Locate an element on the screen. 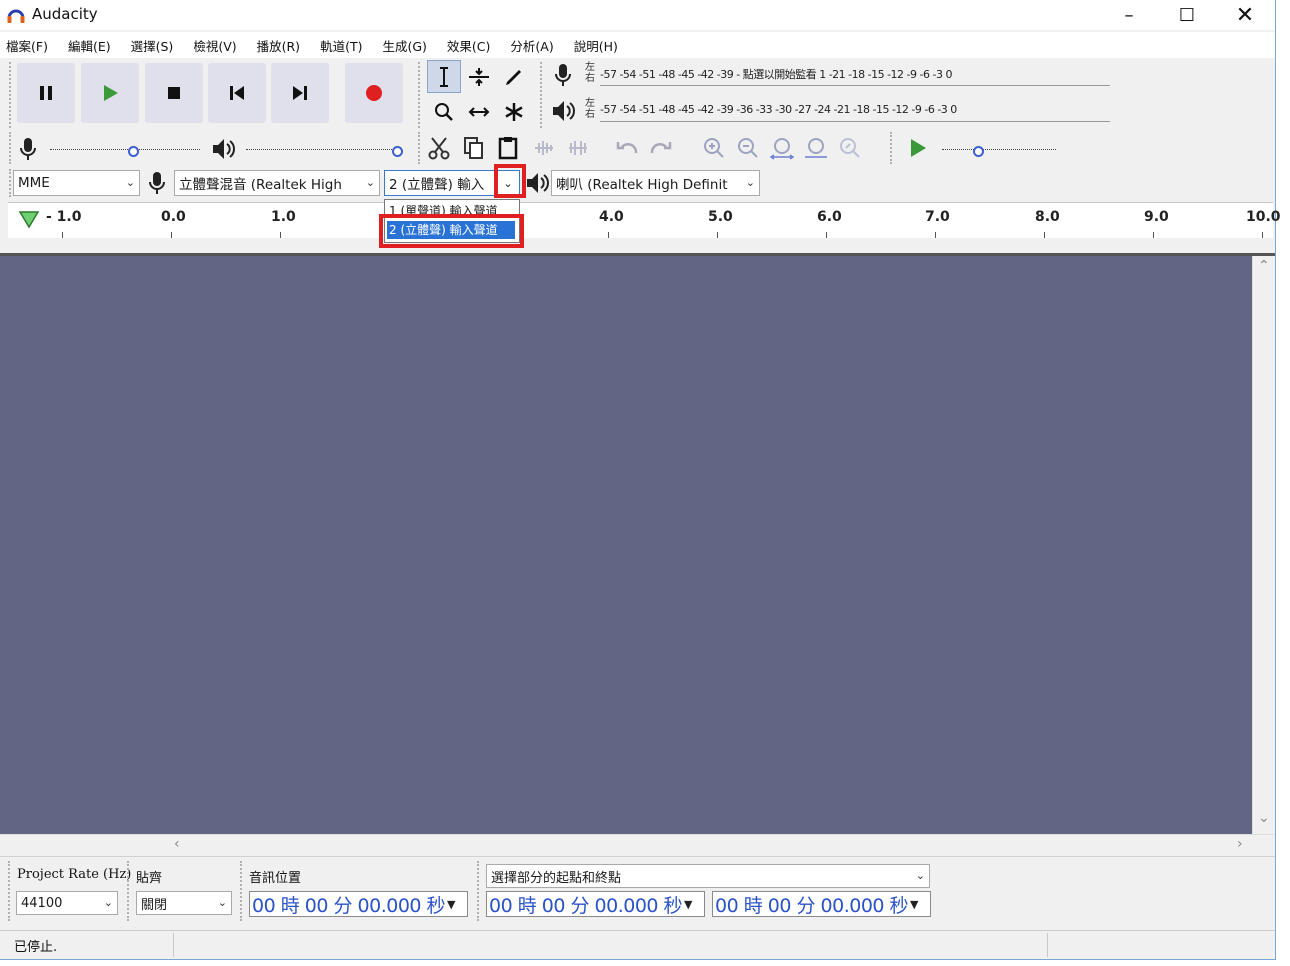 This screenshot has height=966, width=1290. pin-head-icon is located at coordinates (29, 219).